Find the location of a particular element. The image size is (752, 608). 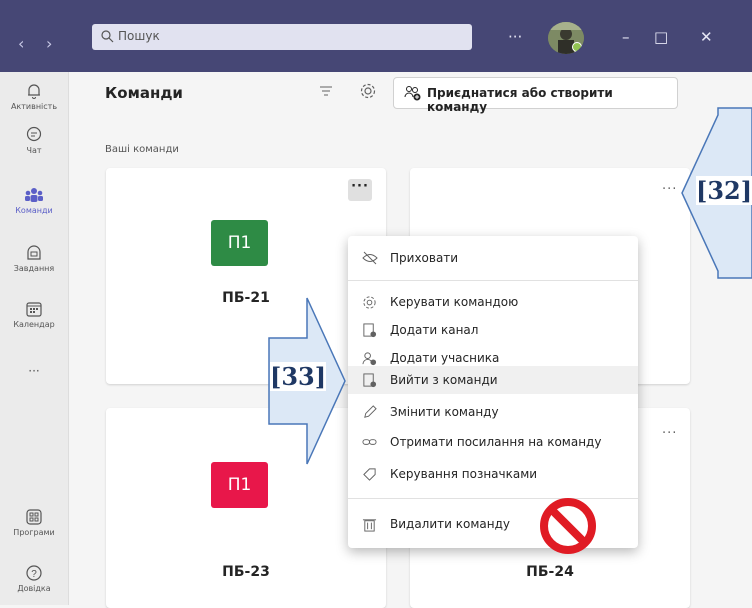

menu-item-edit-team: Змінити команду is located at coordinates (493, 412).